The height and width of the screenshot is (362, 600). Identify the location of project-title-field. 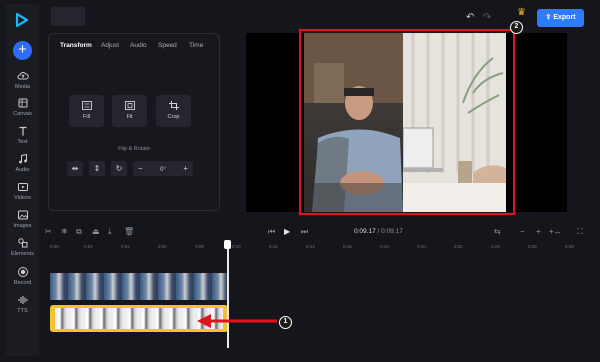
(68, 16).